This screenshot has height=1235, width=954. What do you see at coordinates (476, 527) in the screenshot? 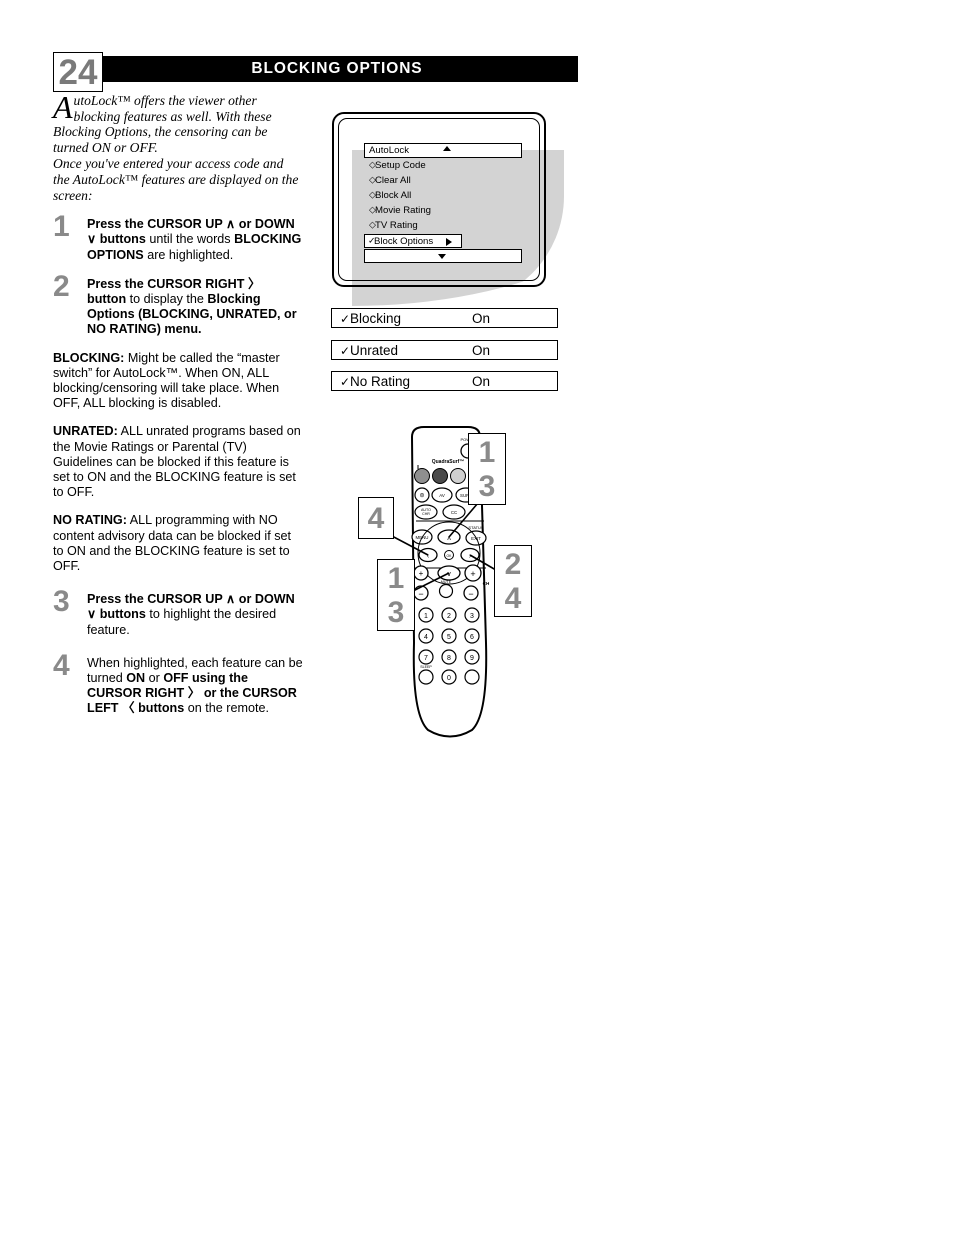
I see `status-label: STATUS` at bounding box center [476, 527].